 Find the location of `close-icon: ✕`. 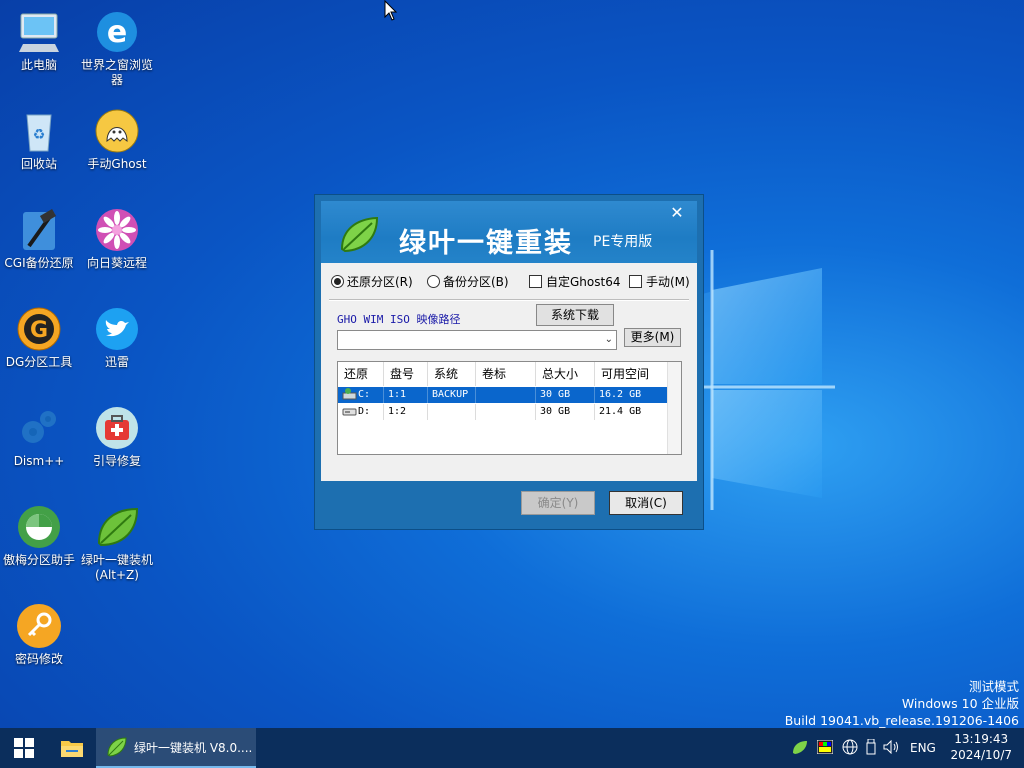

close-icon: ✕ is located at coordinates (677, 213).